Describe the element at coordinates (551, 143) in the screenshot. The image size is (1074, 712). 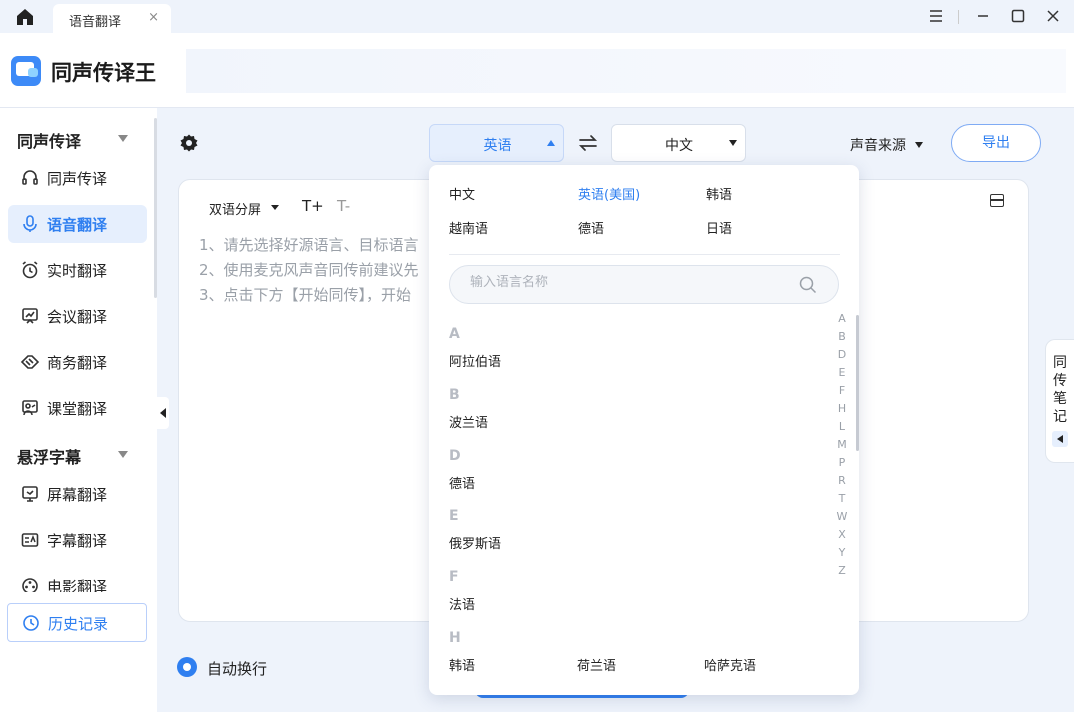
I see `chevron-up-icon` at that location.